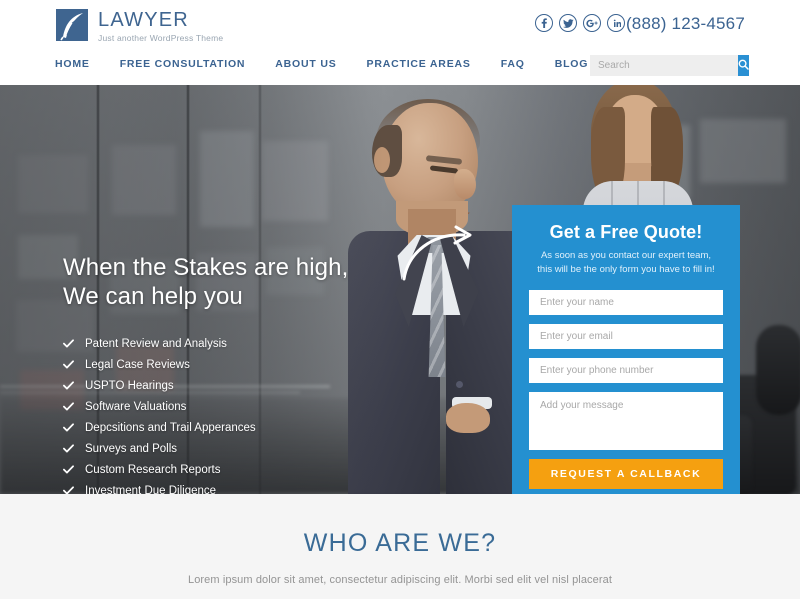  What do you see at coordinates (626, 474) in the screenshot?
I see `request-callback-button: REQUEST A CALLBACK` at bounding box center [626, 474].